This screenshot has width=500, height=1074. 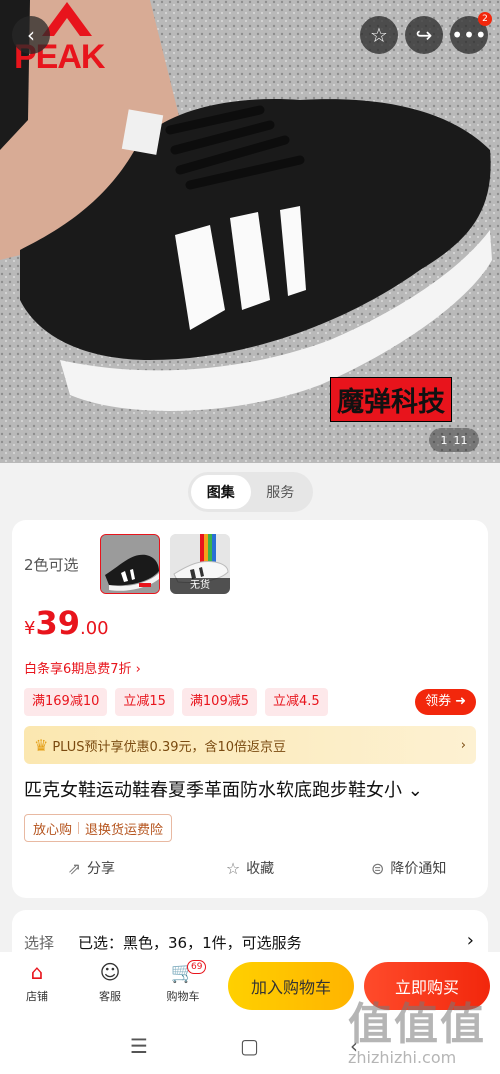 I want to click on share-icon: ⇗, so click(x=74, y=868).